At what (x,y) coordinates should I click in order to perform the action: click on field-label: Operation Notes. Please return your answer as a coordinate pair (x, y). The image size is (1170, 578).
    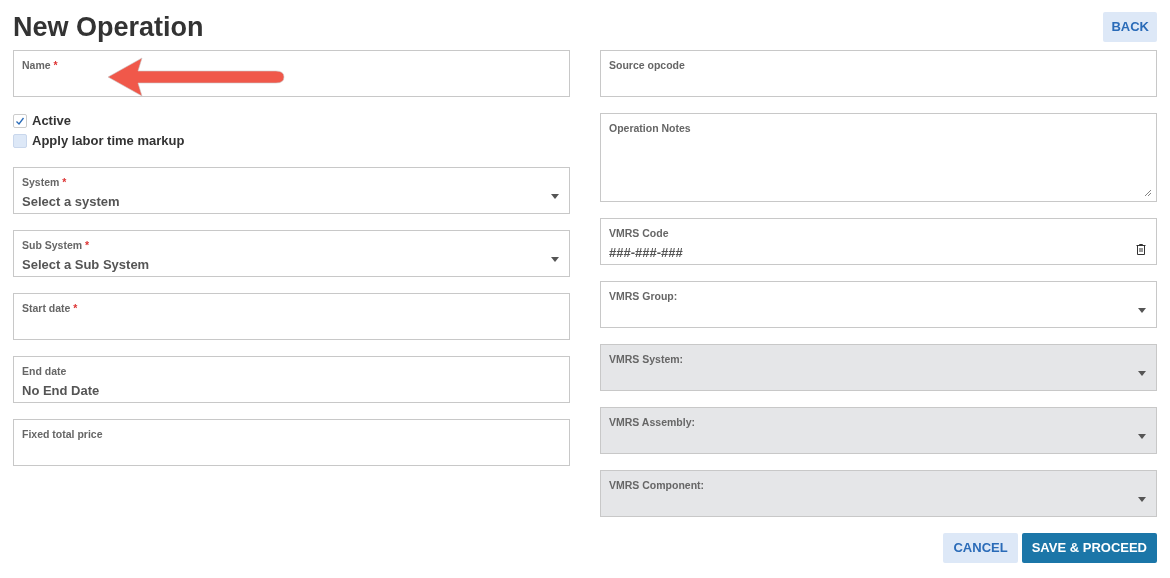
    Looking at the image, I should click on (650, 128).